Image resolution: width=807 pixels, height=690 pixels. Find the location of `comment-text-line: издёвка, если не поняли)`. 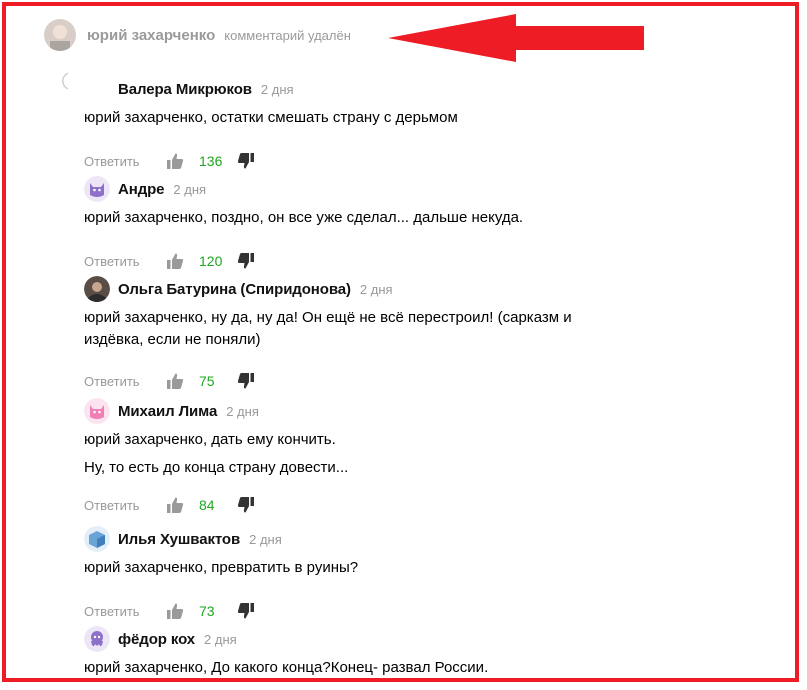

comment-text-line: издёвка, если не поняли) is located at coordinates (172, 339).